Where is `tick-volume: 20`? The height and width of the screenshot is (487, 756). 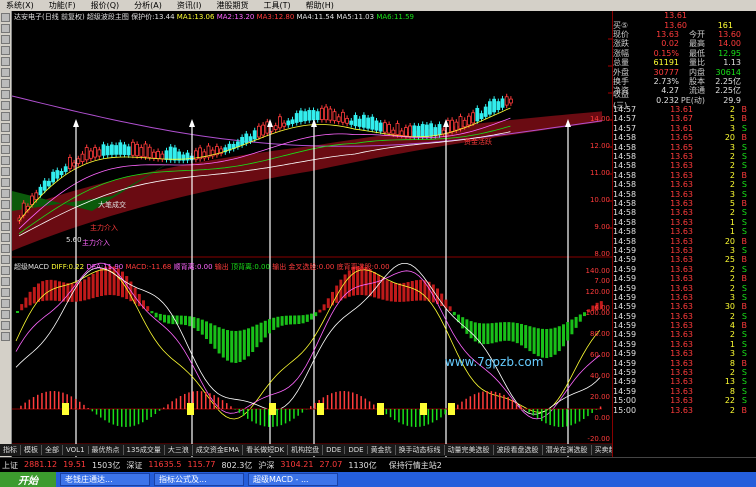 tick-volume: 20 is located at coordinates (729, 241).